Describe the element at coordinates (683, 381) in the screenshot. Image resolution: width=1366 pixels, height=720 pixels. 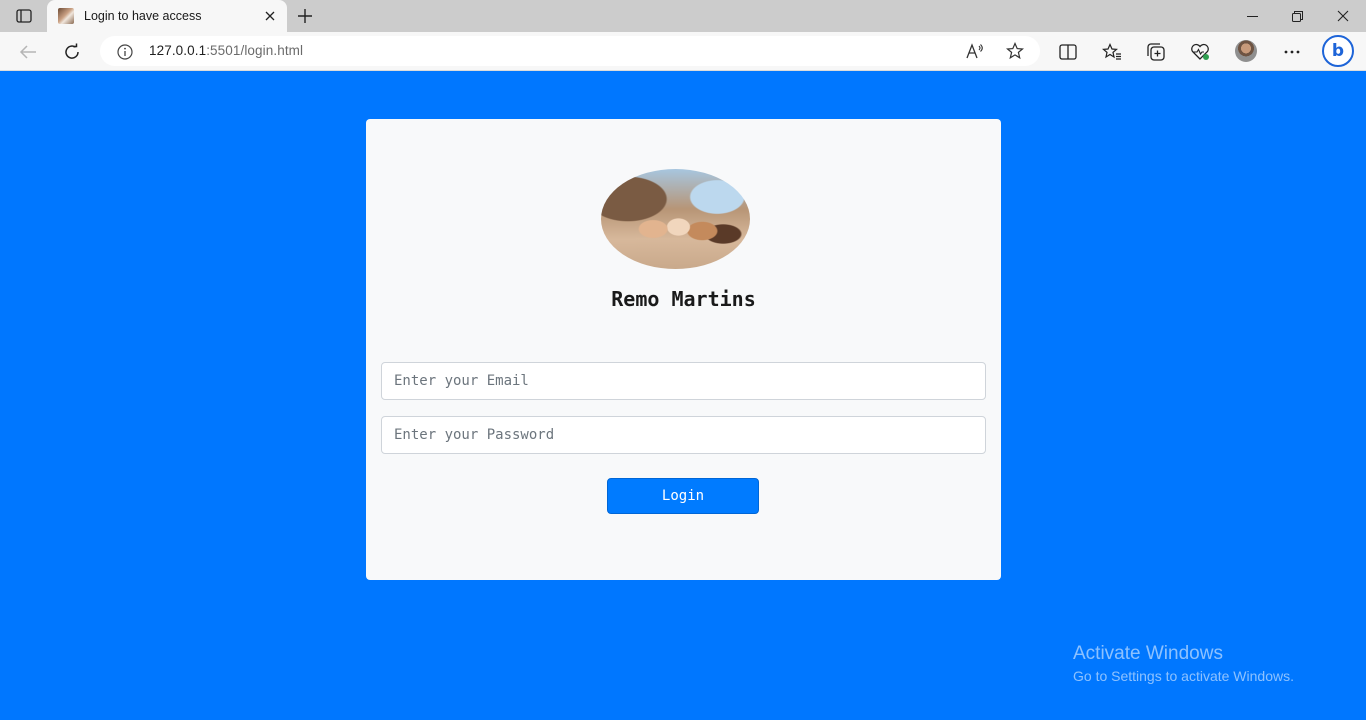
I see `email-field` at that location.